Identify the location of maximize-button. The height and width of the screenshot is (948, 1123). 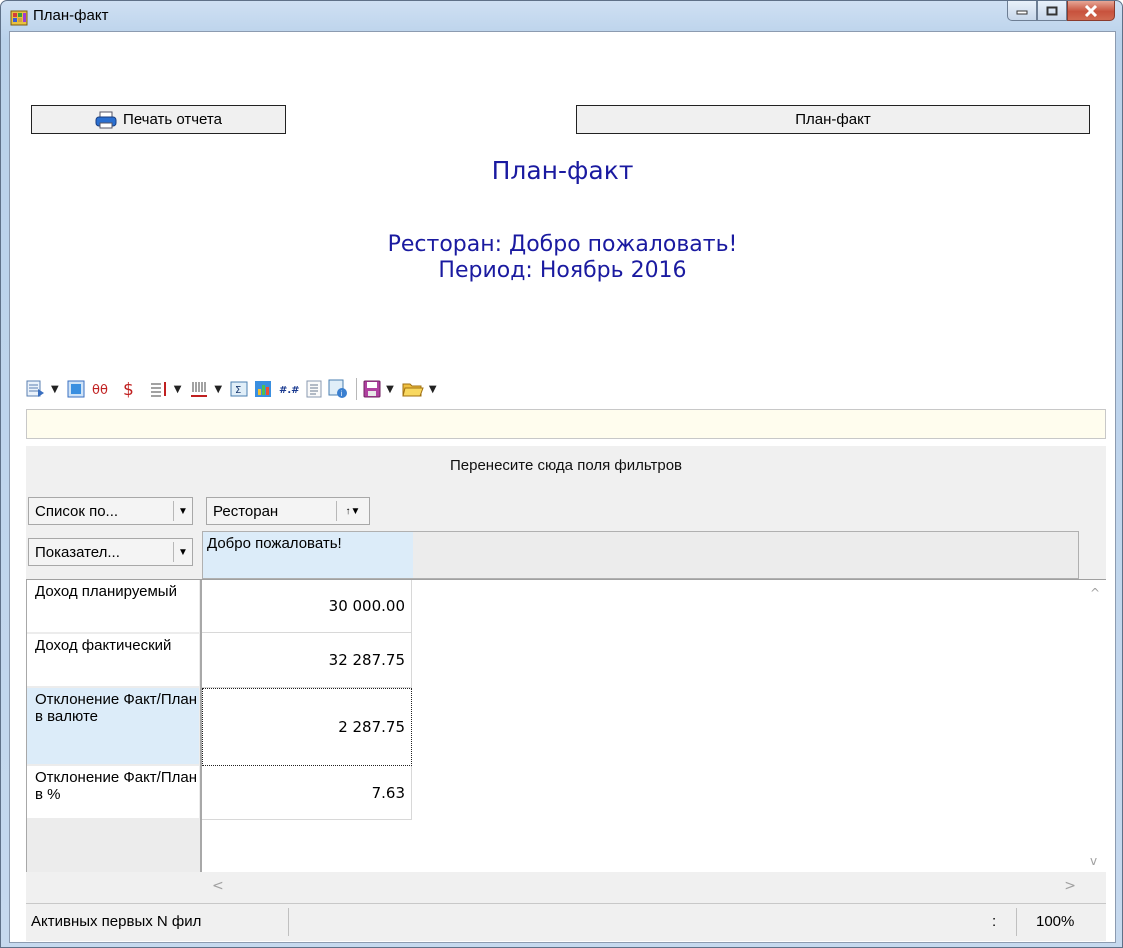
(1052, 11).